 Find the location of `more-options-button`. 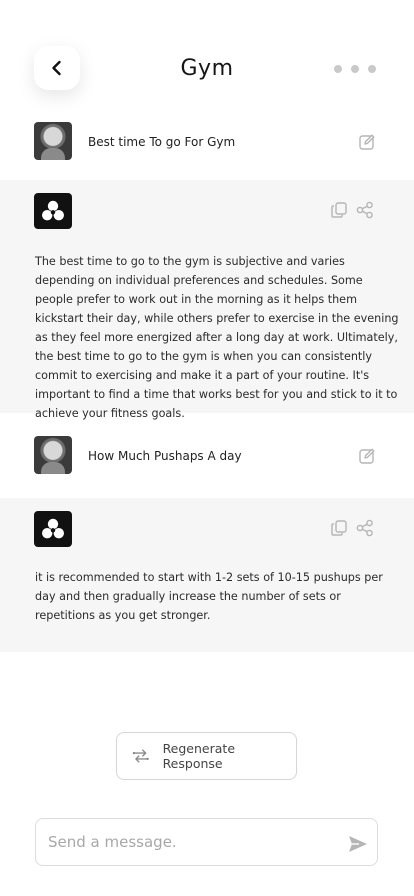

more-options-button is located at coordinates (355, 69).